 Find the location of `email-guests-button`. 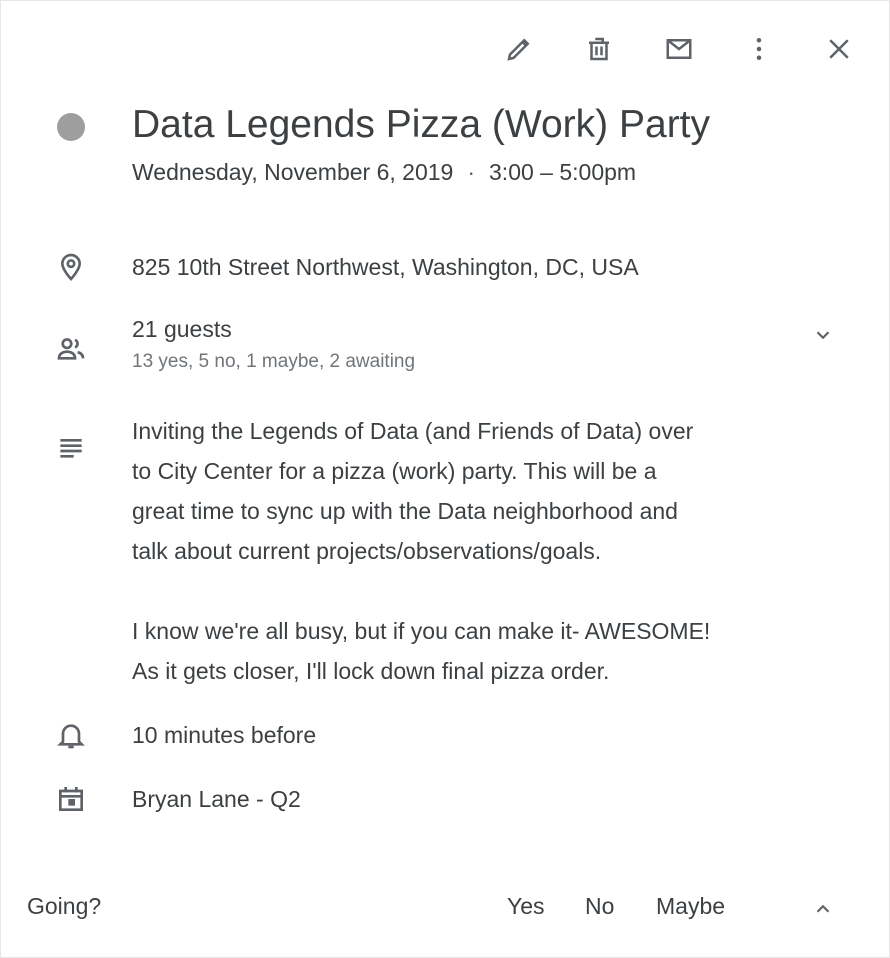

email-guests-button is located at coordinates (679, 49).